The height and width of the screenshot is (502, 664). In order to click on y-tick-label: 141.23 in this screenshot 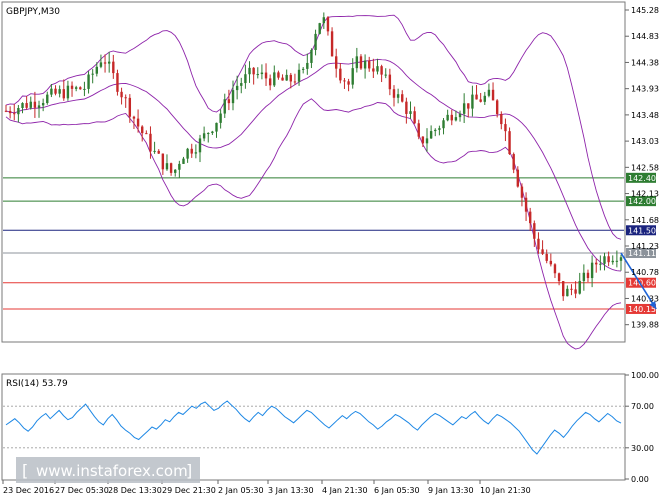, I will do `click(645, 246)`.